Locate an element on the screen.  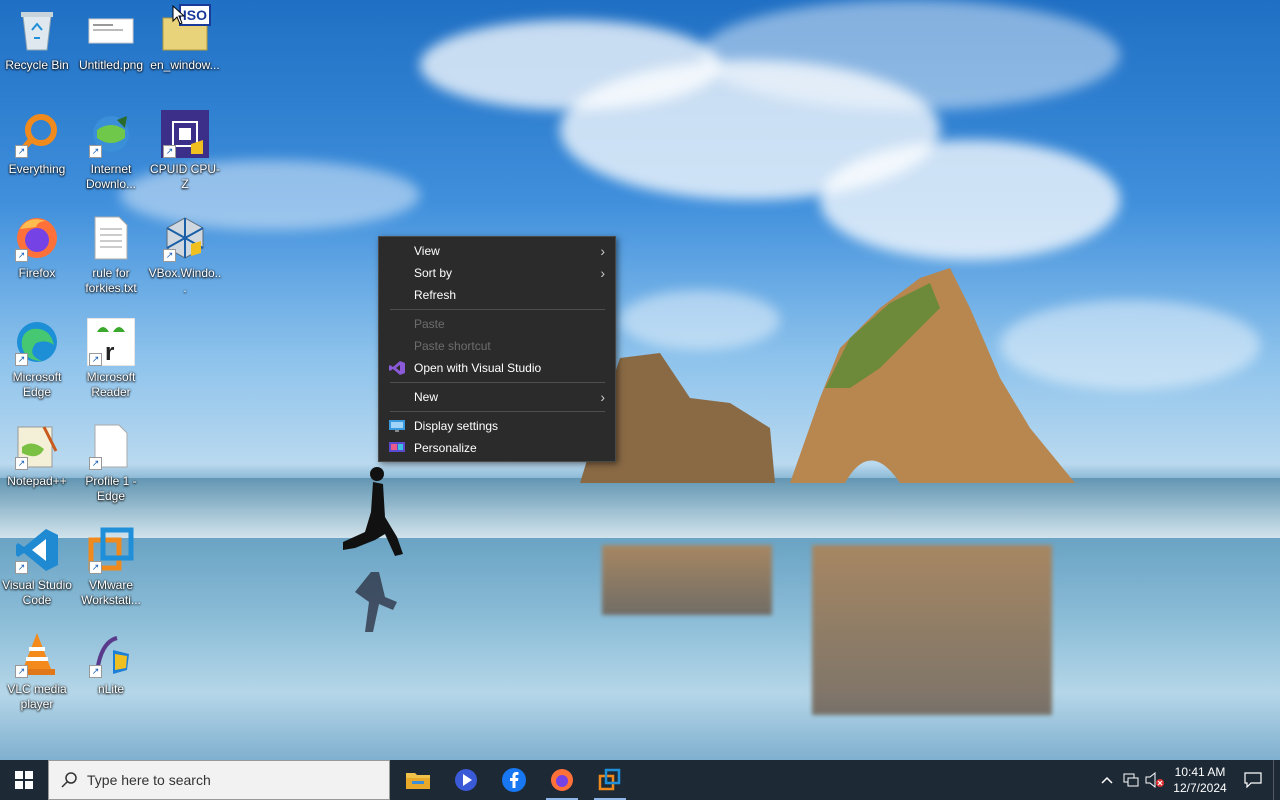
vscode-icon: ↗ is located at coordinates (37, 550).